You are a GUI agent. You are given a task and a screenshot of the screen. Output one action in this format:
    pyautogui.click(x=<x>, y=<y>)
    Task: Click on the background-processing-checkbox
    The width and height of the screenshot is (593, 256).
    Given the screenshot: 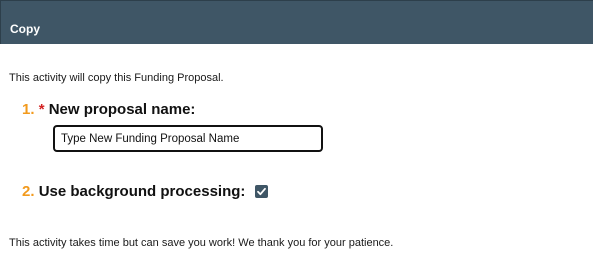 What is the action you would take?
    pyautogui.click(x=261, y=191)
    